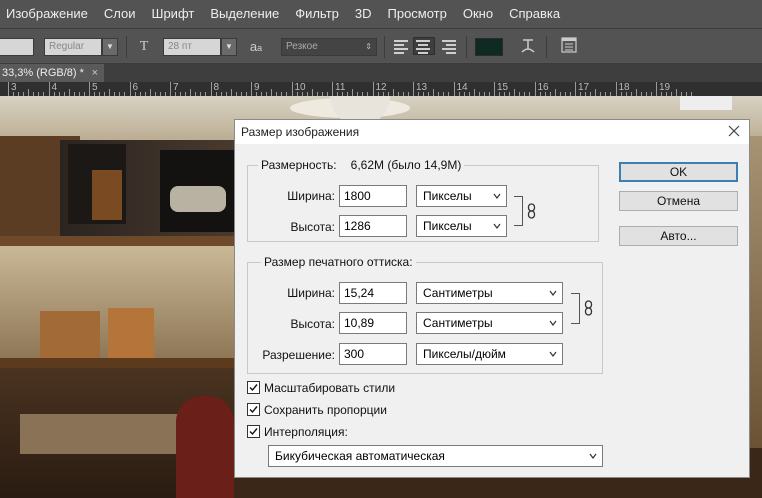  I want to click on resample-checkbox, so click(253, 431).